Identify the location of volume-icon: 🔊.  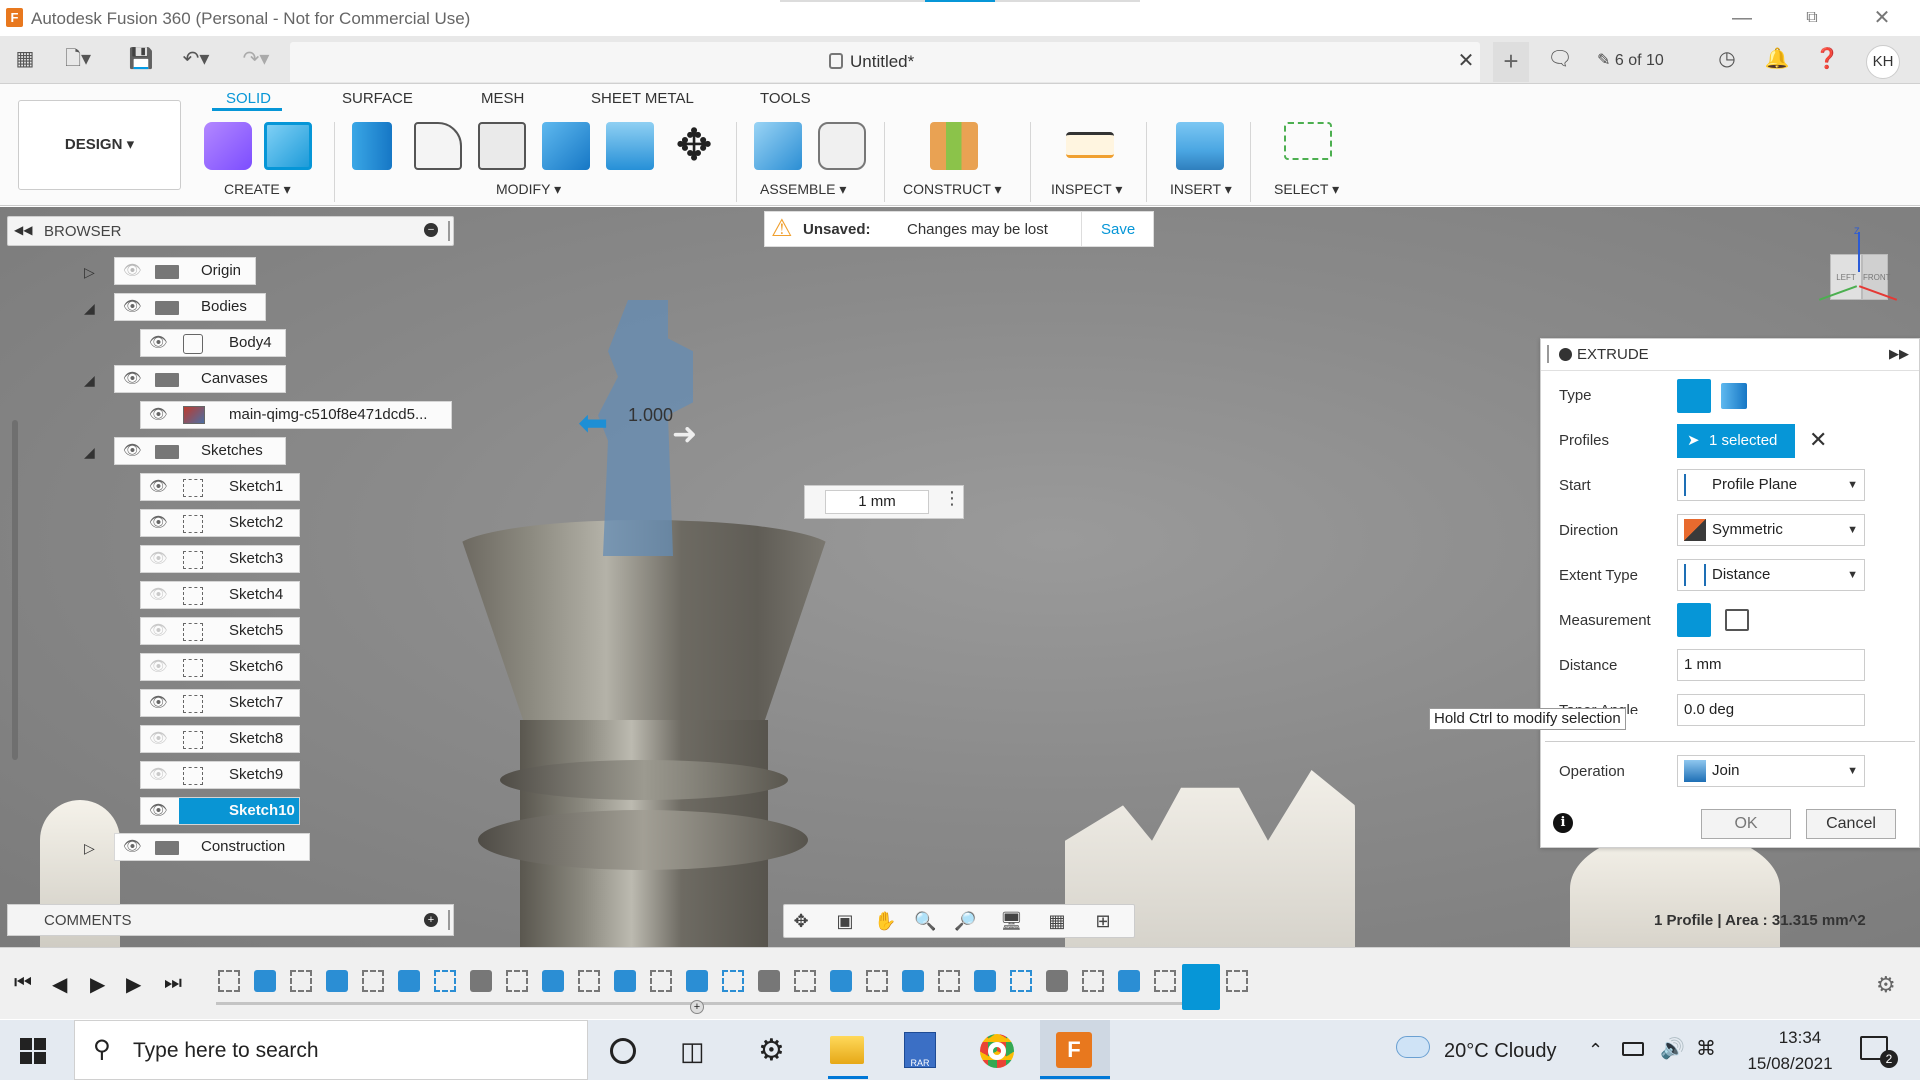
(1672, 1048).